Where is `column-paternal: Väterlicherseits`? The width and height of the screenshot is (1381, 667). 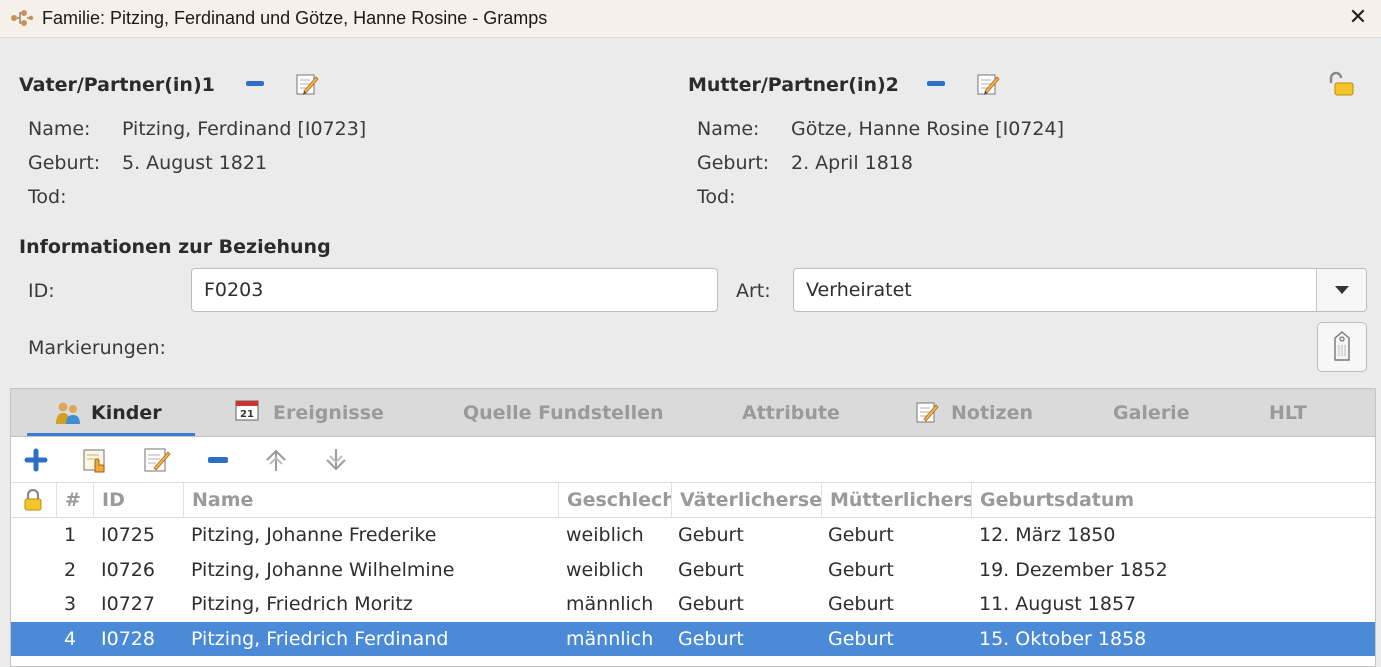 column-paternal: Väterlicherseits is located at coordinates (746, 500).